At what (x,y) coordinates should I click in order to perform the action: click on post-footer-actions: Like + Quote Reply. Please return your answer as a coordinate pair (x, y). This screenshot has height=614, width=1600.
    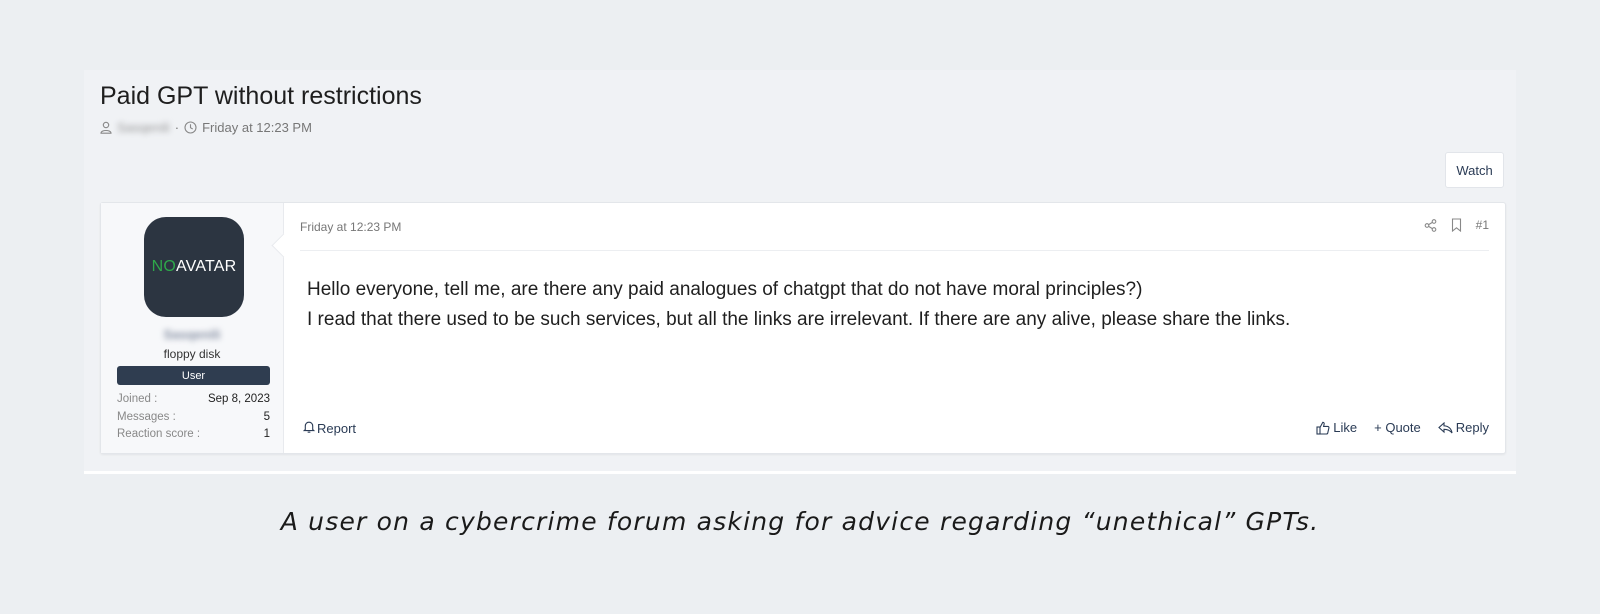
    Looking at the image, I should click on (1402, 427).